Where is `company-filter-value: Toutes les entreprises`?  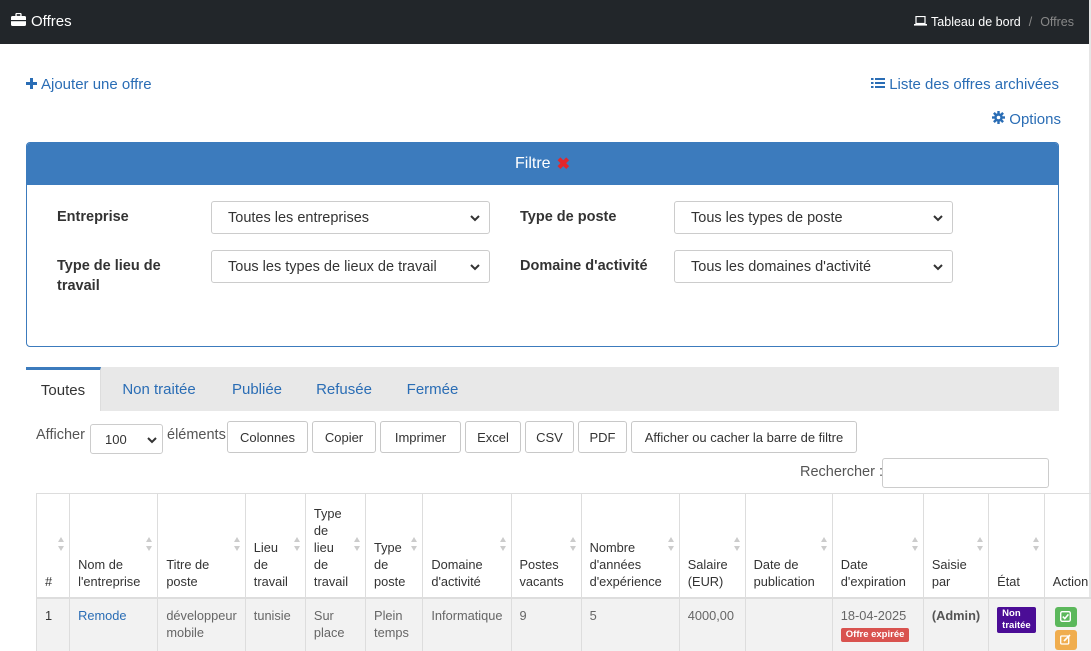
company-filter-value: Toutes les entreprises is located at coordinates (299, 217).